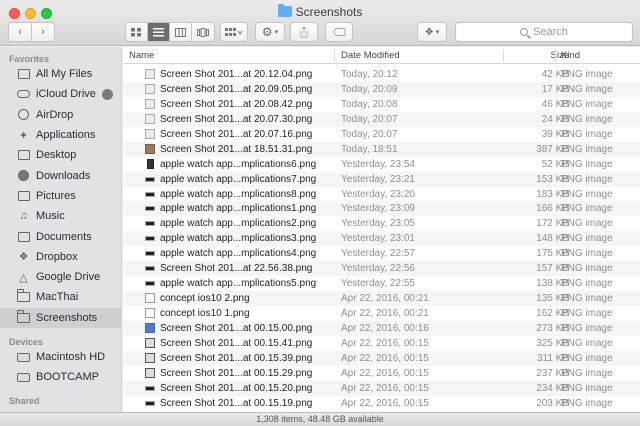  I want to click on arrange-button, so click(234, 32).